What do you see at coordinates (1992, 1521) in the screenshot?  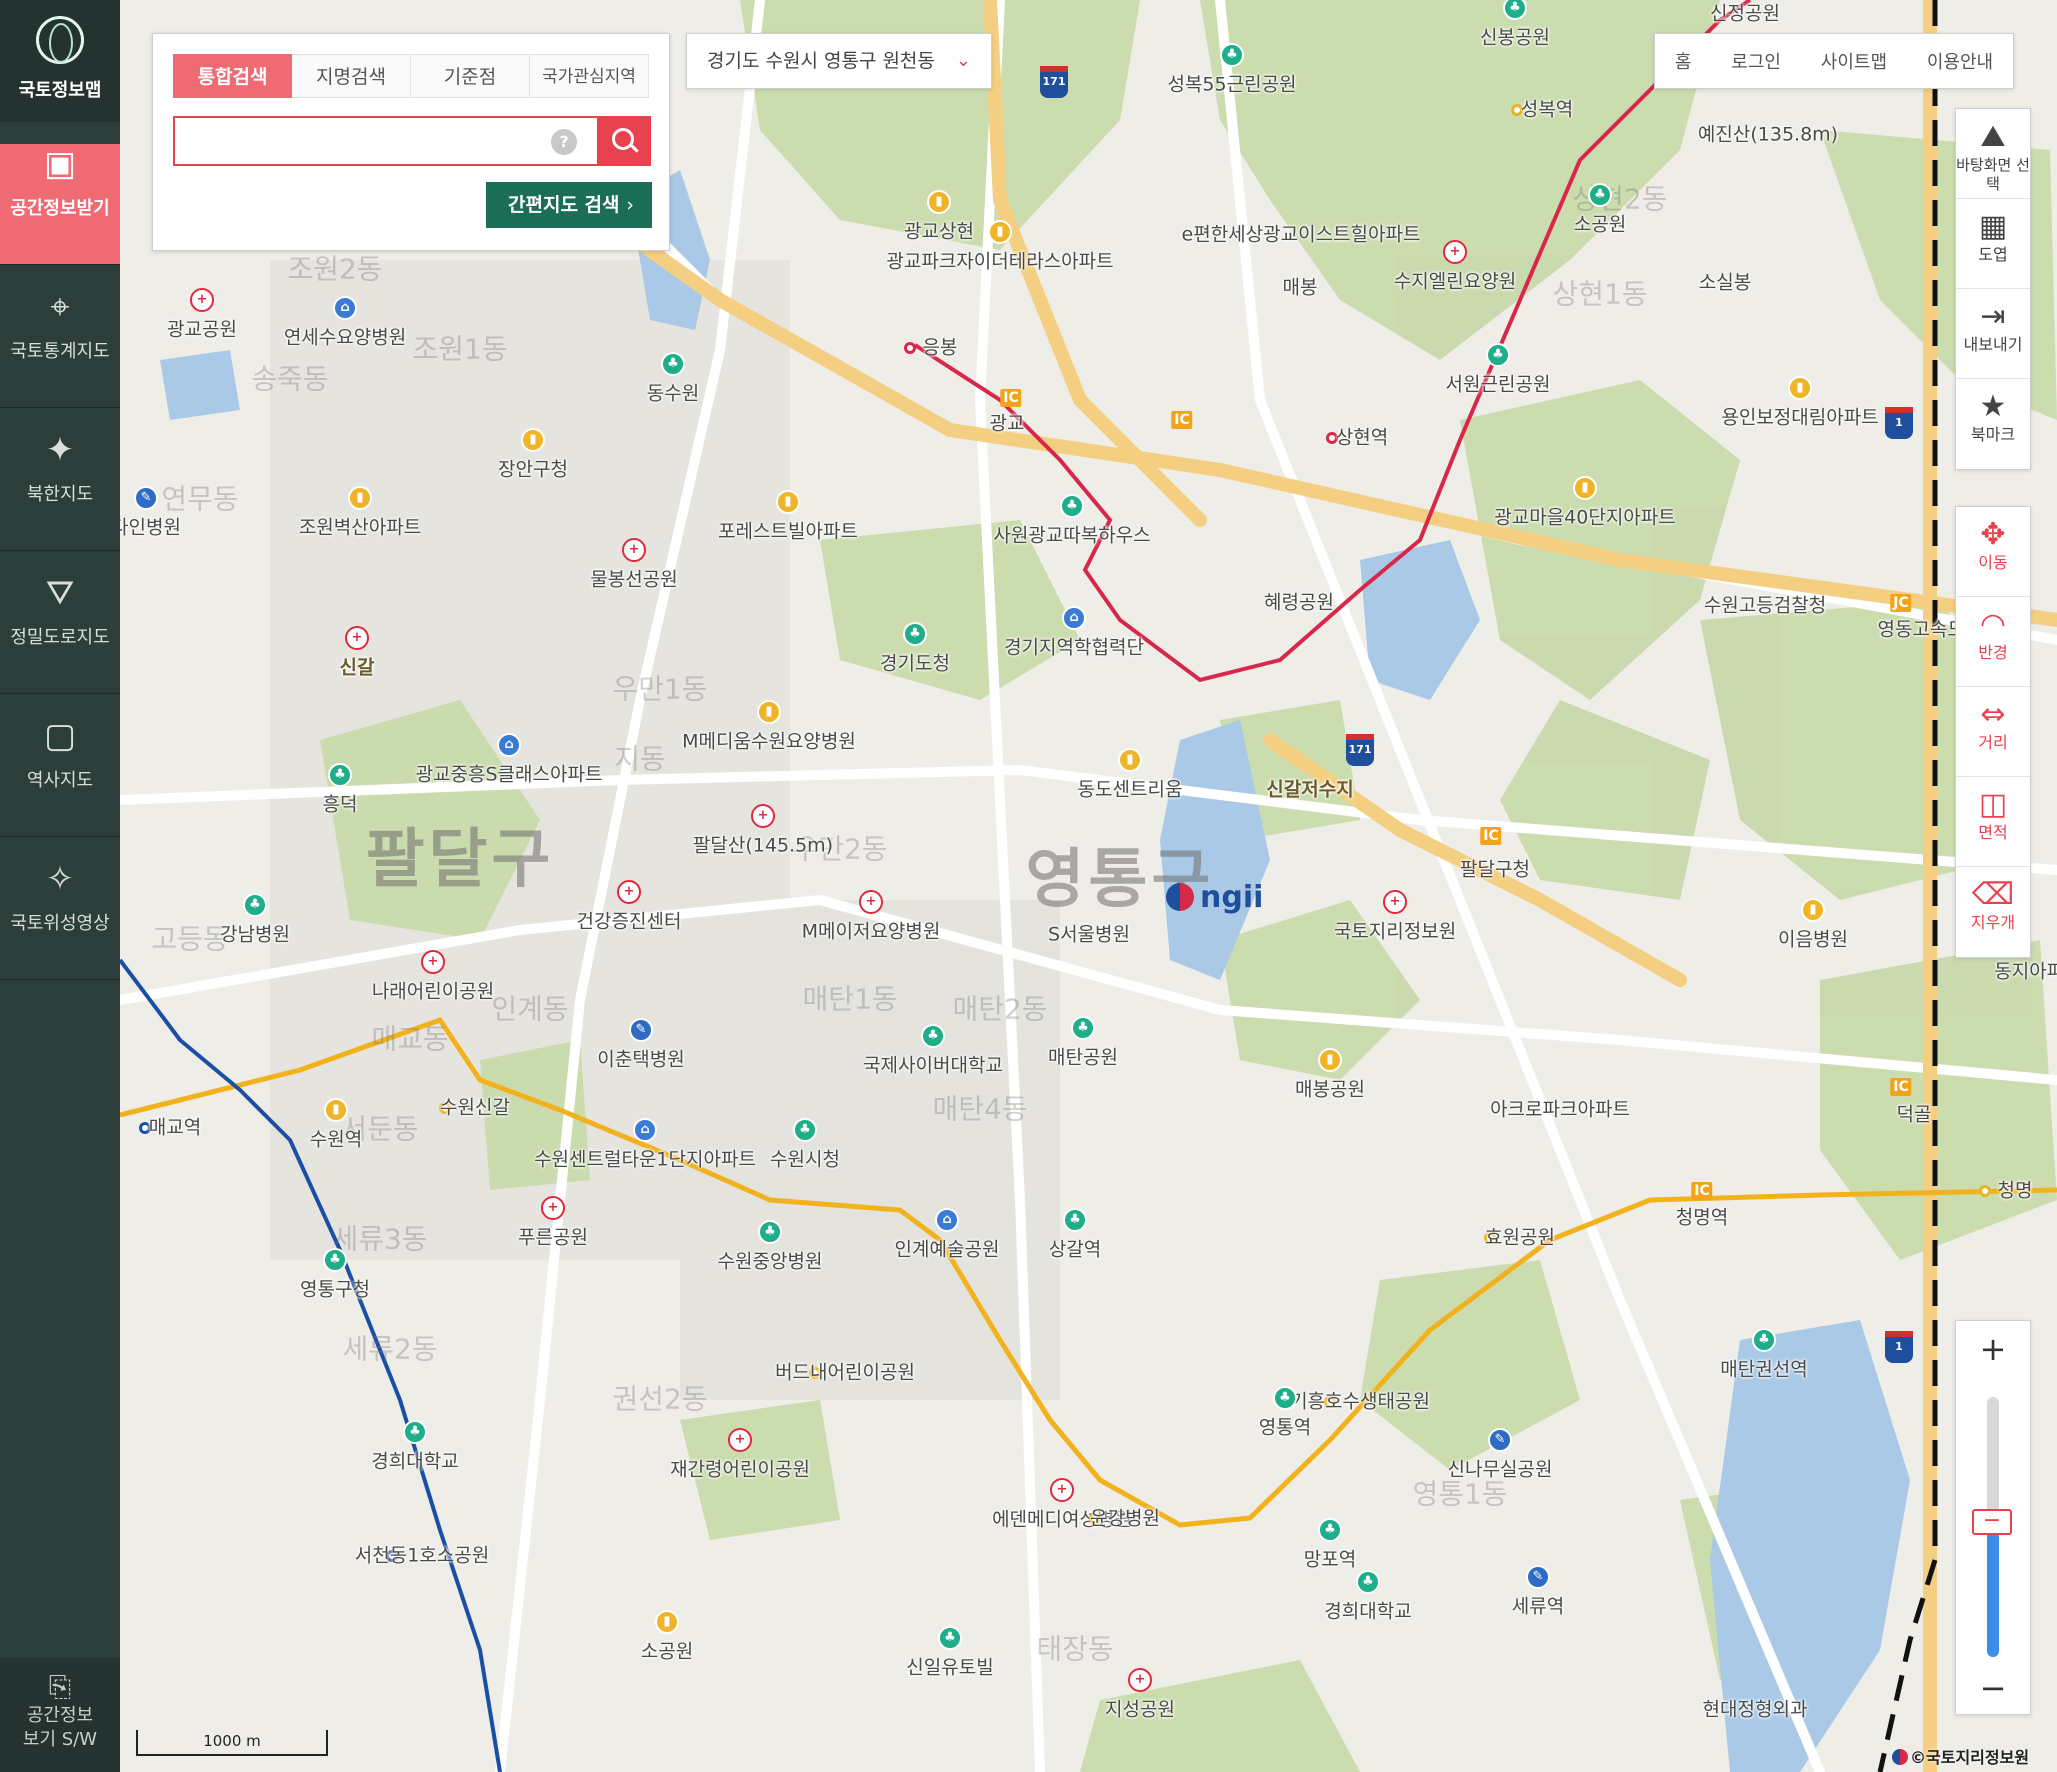 I see `zoom-slider-handle: −` at bounding box center [1992, 1521].